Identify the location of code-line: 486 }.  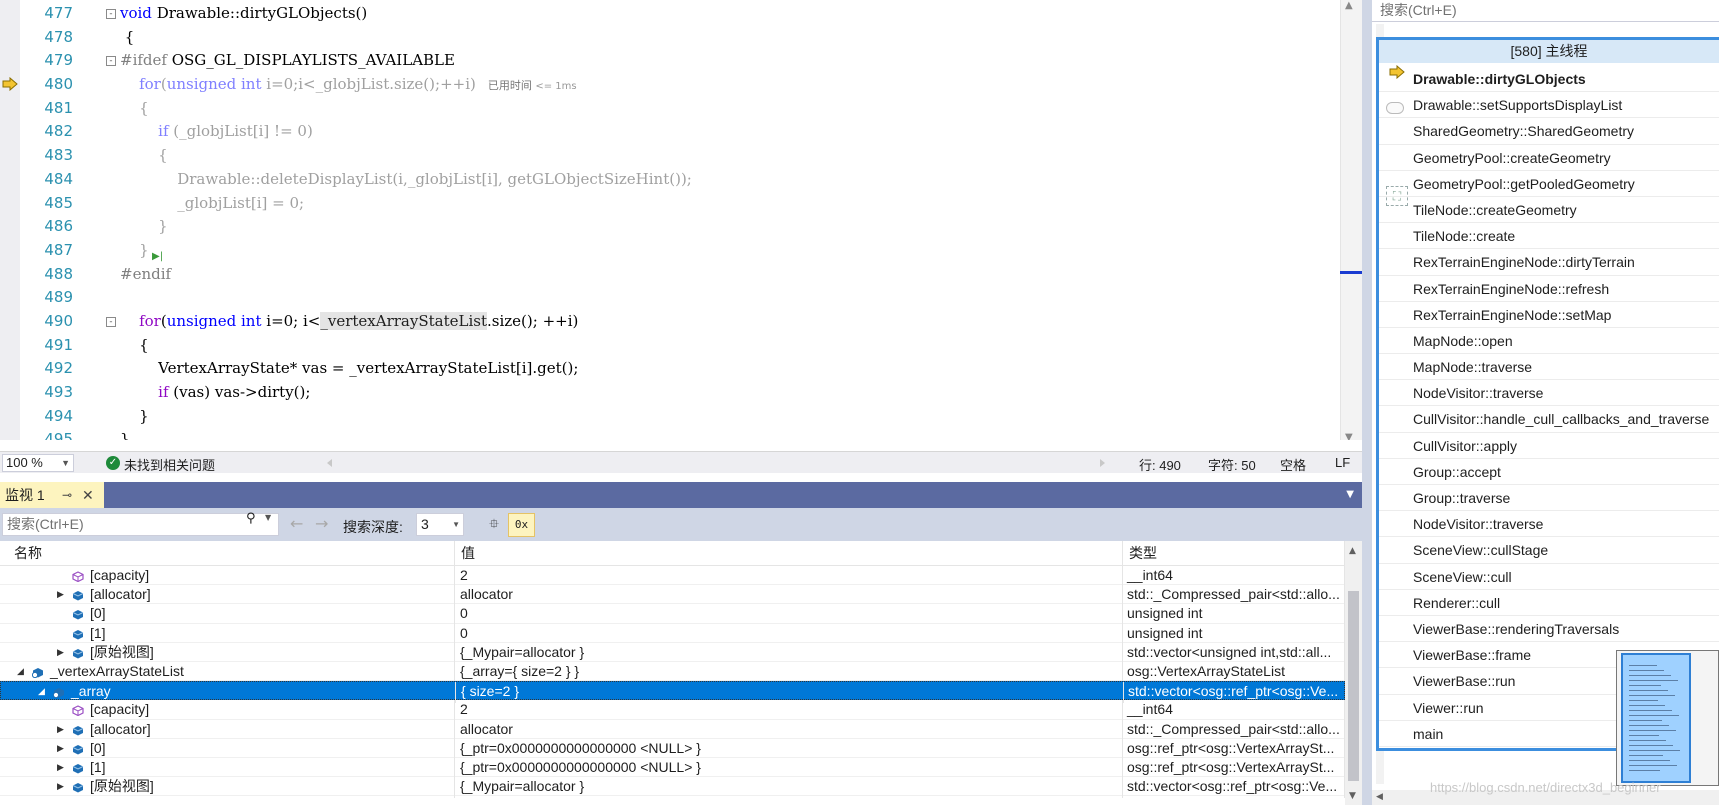
(680, 227).